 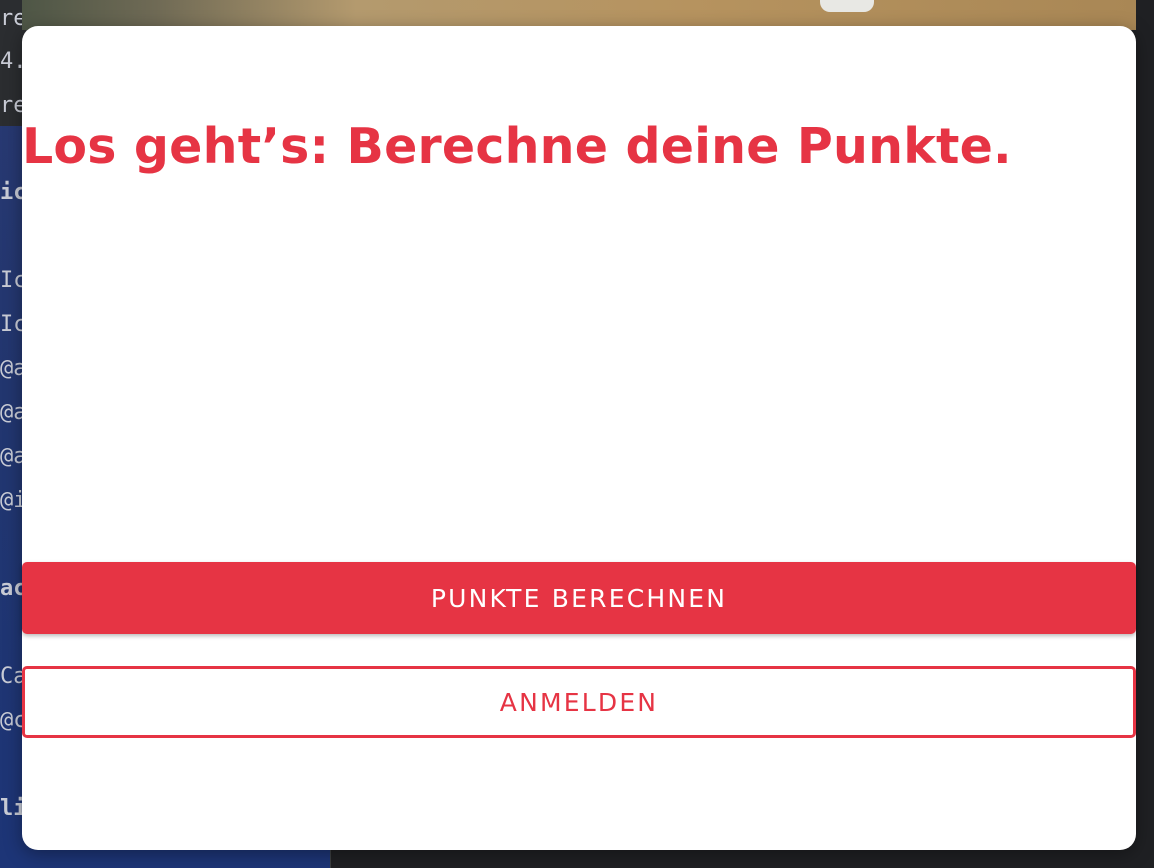 What do you see at coordinates (847, 6) in the screenshot?
I see `cup-image` at bounding box center [847, 6].